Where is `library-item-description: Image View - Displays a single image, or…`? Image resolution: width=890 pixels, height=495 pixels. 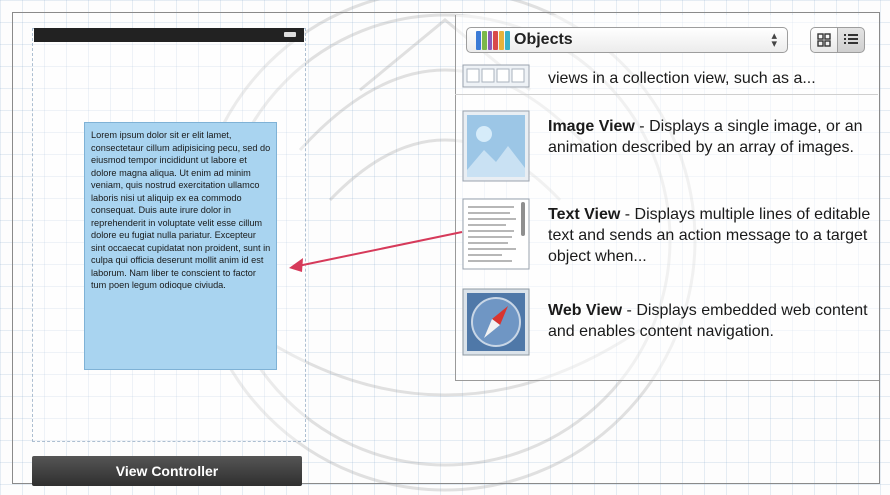
library-item-description: Image View - Displays a single image, or… is located at coordinates (705, 137).